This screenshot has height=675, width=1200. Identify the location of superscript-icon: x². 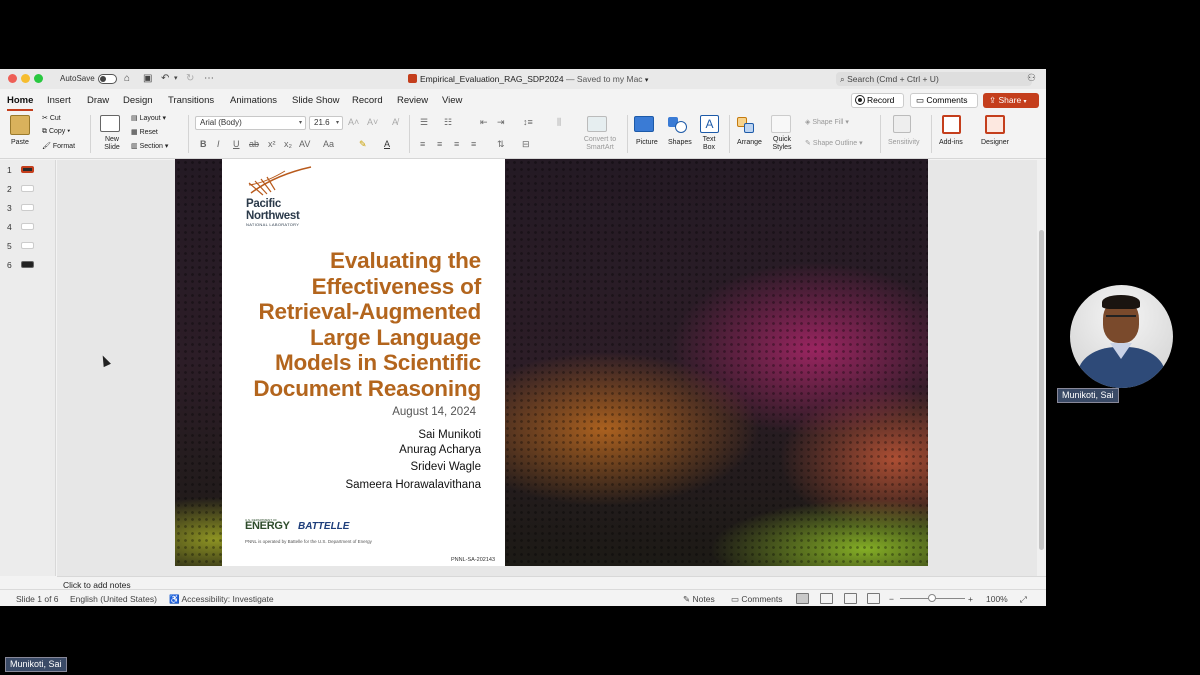
(272, 144).